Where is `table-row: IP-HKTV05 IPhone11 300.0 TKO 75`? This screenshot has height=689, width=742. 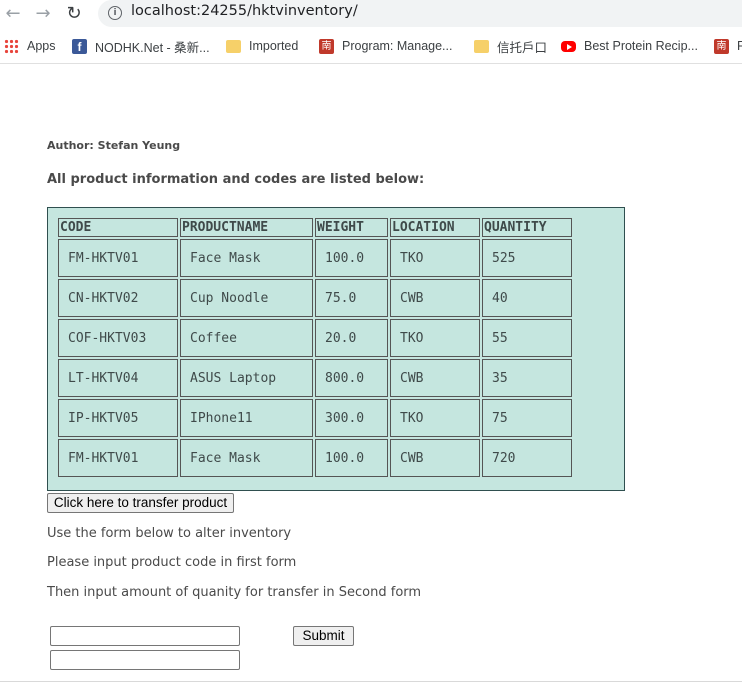
table-row: IP-HKTV05 IPhone11 300.0 TKO 75 is located at coordinates (315, 418).